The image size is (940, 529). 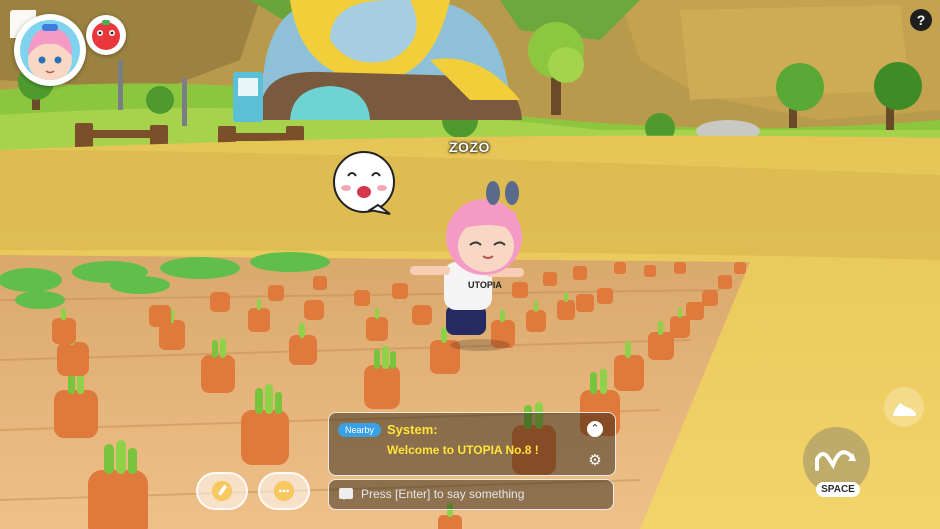 I want to click on space-key-label: SPACE, so click(x=838, y=489).